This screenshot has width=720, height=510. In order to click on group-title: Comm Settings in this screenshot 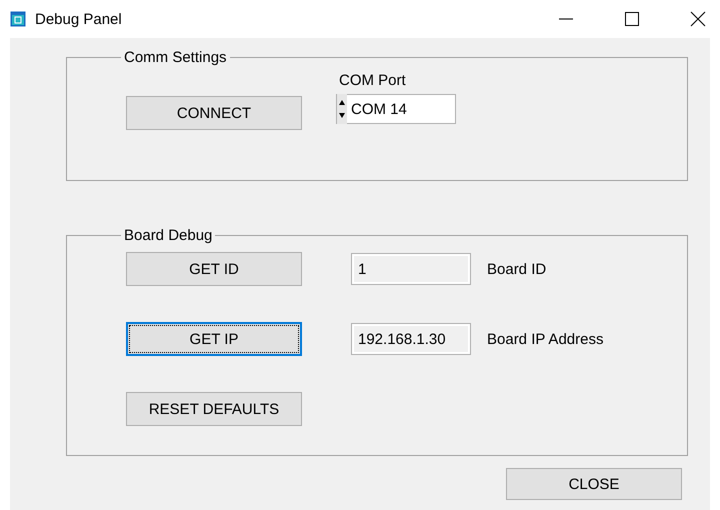, I will do `click(175, 57)`.